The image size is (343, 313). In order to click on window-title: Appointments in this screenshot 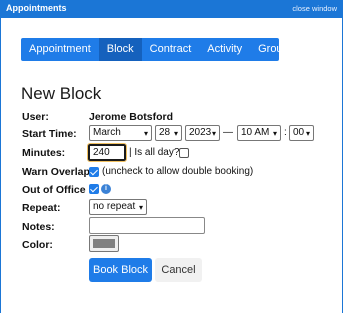, I will do `click(36, 8)`.